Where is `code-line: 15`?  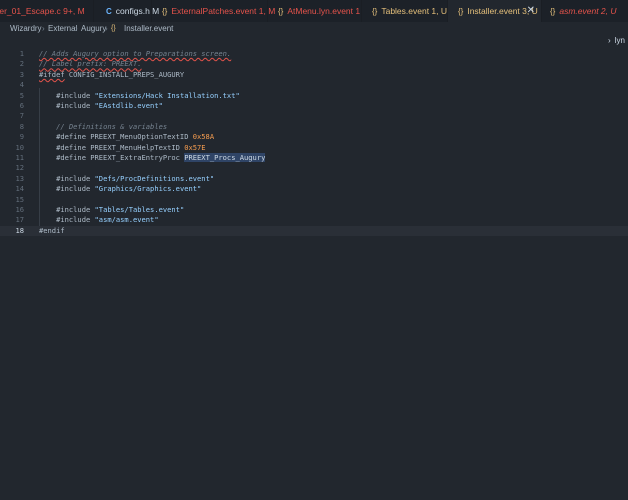
code-line: 15 is located at coordinates (314, 200).